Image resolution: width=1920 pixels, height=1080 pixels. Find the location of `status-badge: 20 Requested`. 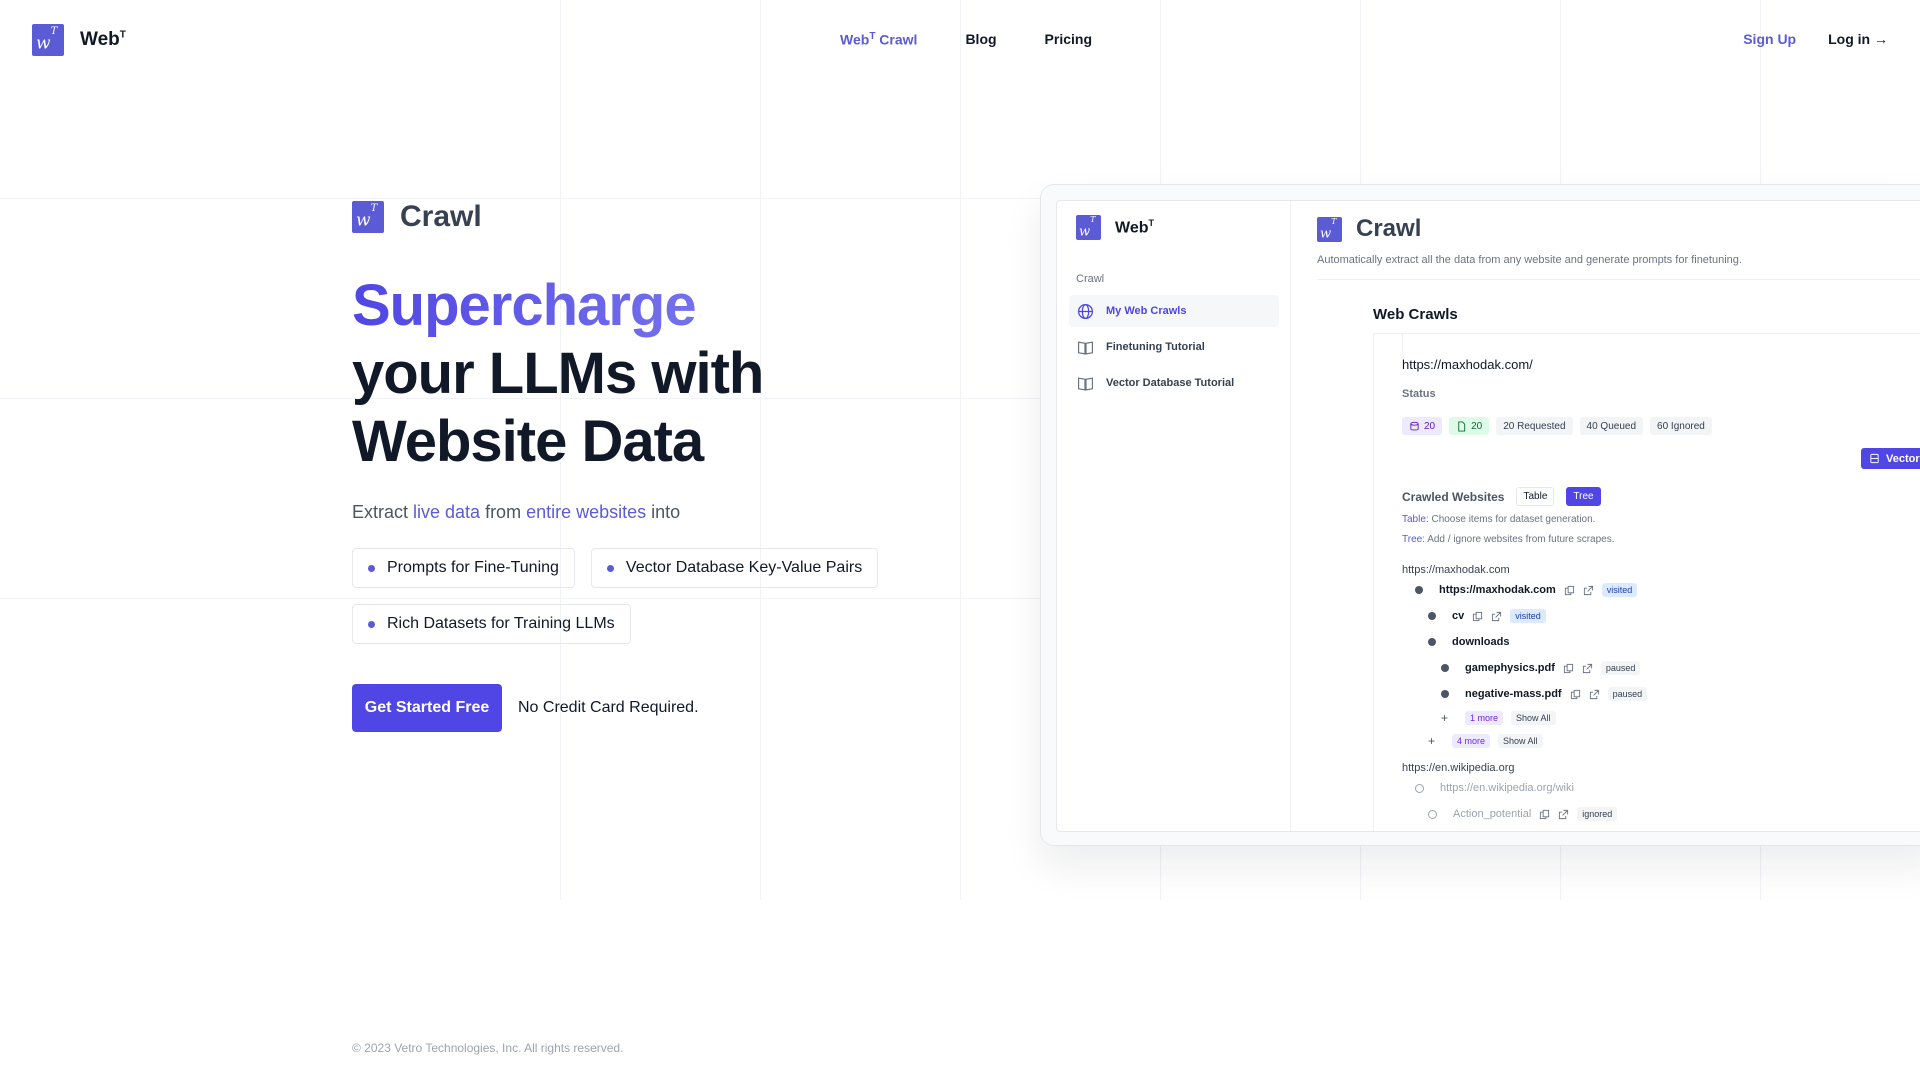

status-badge: 20 Requested is located at coordinates (1534, 426).